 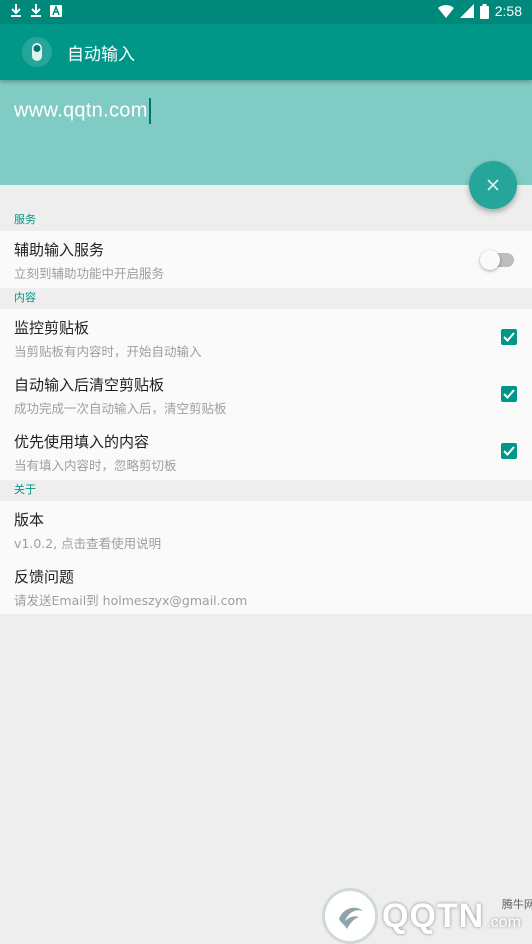 I want to click on status-left-icons, so click(x=36, y=11).